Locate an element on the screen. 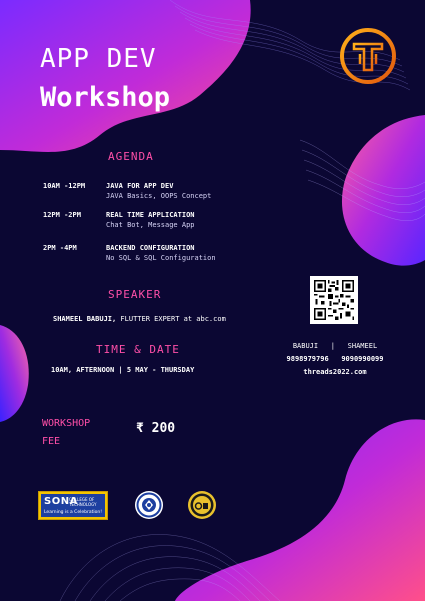 Image resolution: width=425 pixels, height=601 pixels. time-date-line: 10AM, AFTERNOON | 5 MAY - THURSDAY is located at coordinates (123, 370).